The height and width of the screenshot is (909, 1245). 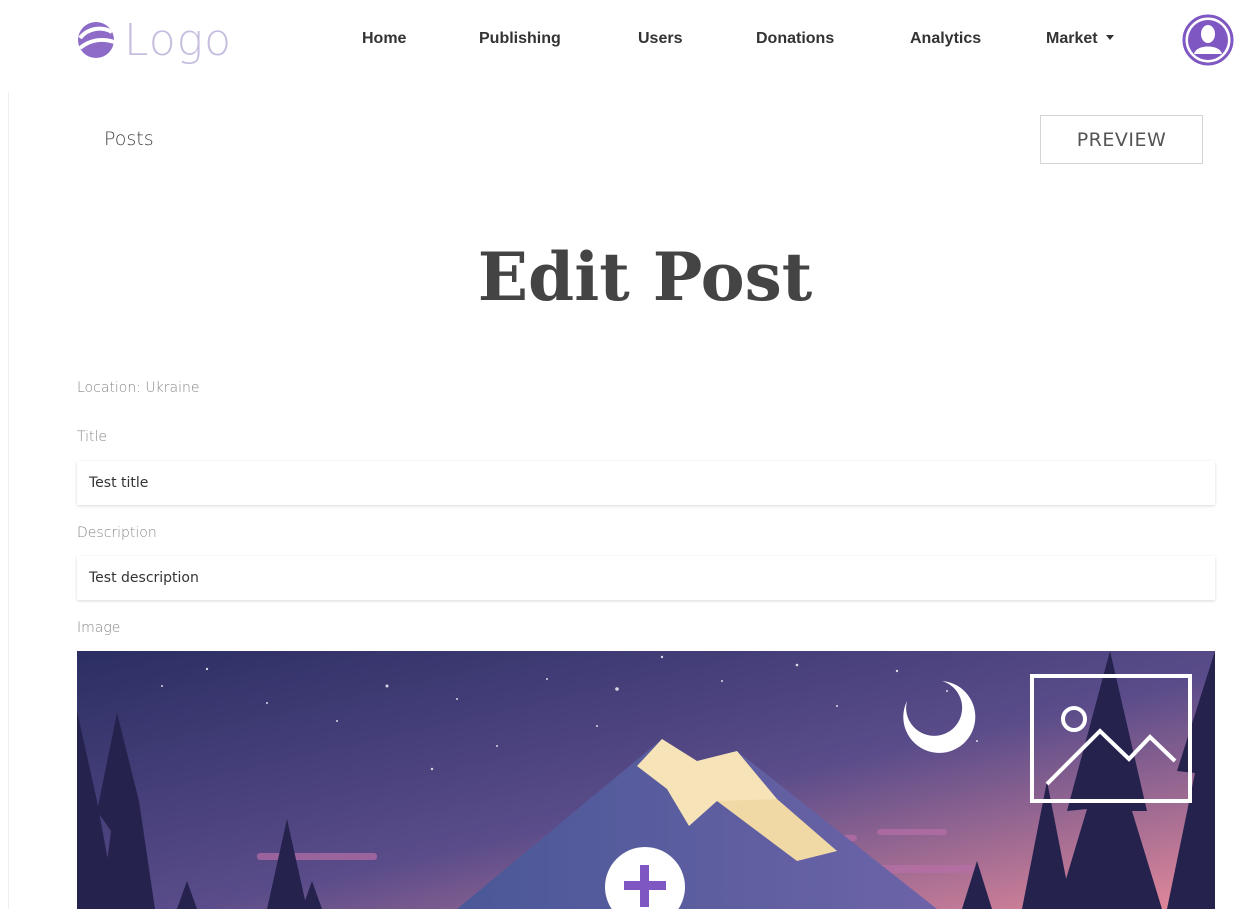 What do you see at coordinates (945, 41) in the screenshot?
I see `nav-analytics: Analytics` at bounding box center [945, 41].